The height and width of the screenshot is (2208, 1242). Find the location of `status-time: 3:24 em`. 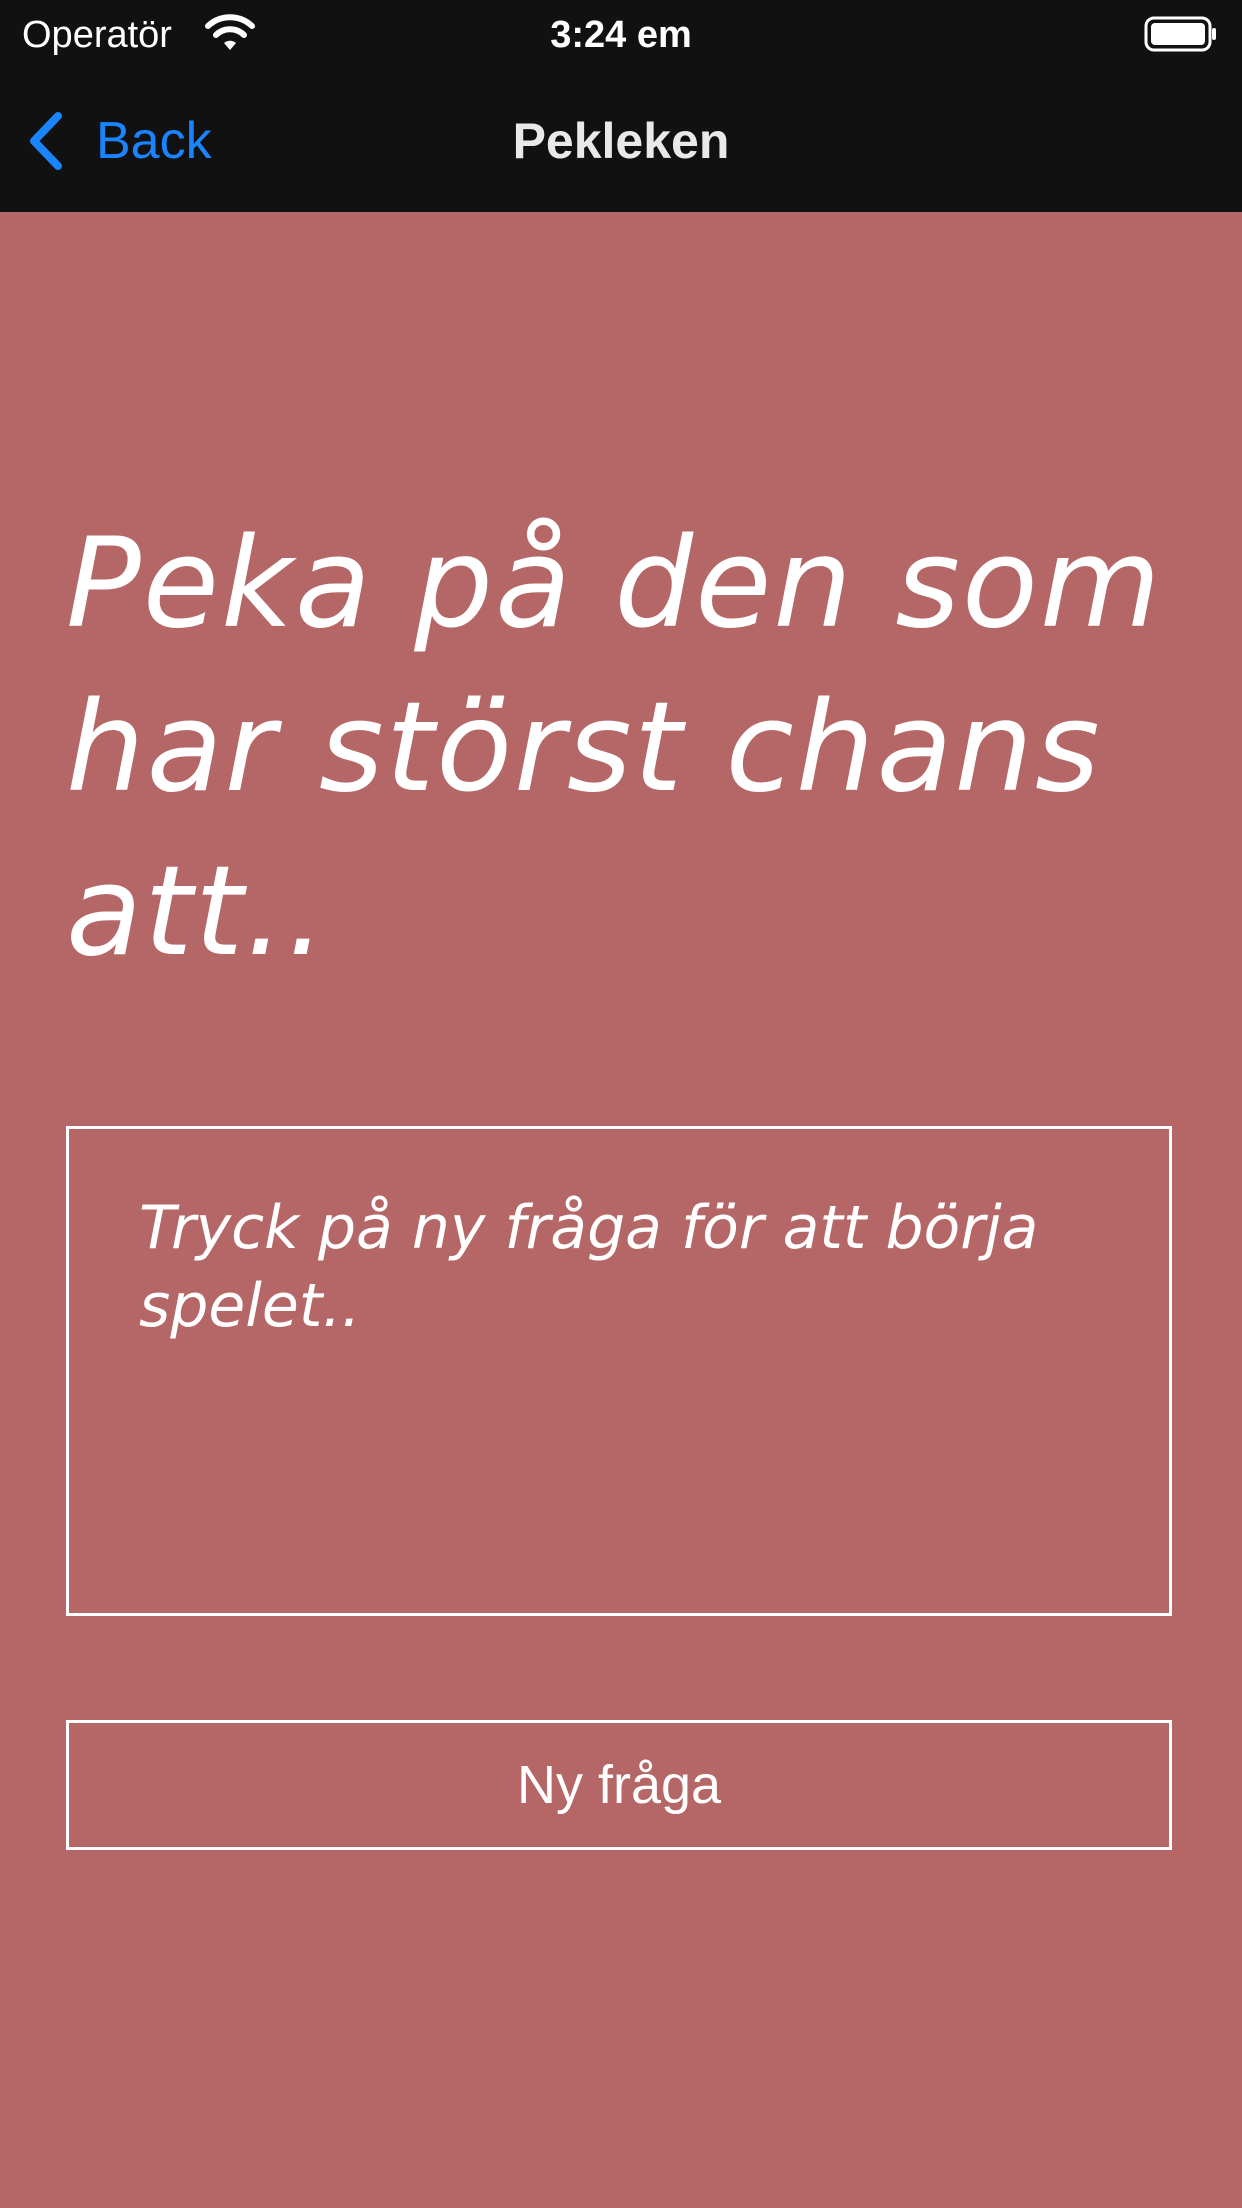

status-time: 3:24 em is located at coordinates (621, 35).